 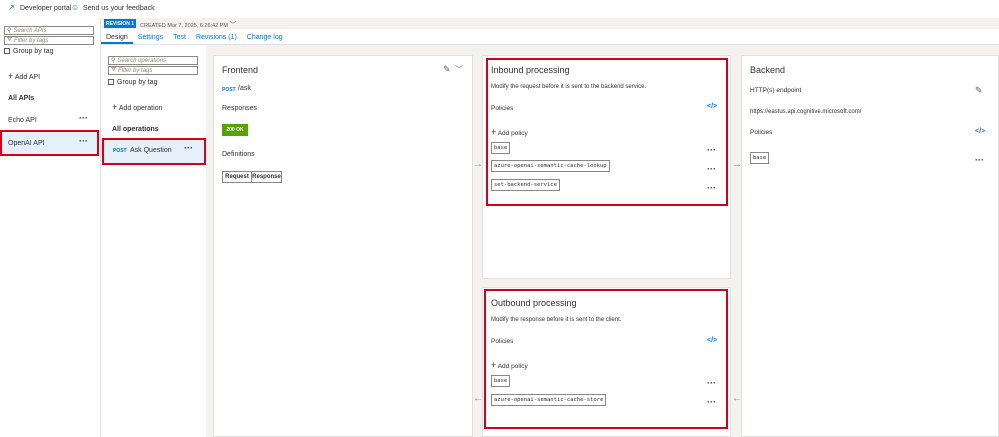 What do you see at coordinates (606, 359) in the screenshot?
I see `outbound-highlight` at bounding box center [606, 359].